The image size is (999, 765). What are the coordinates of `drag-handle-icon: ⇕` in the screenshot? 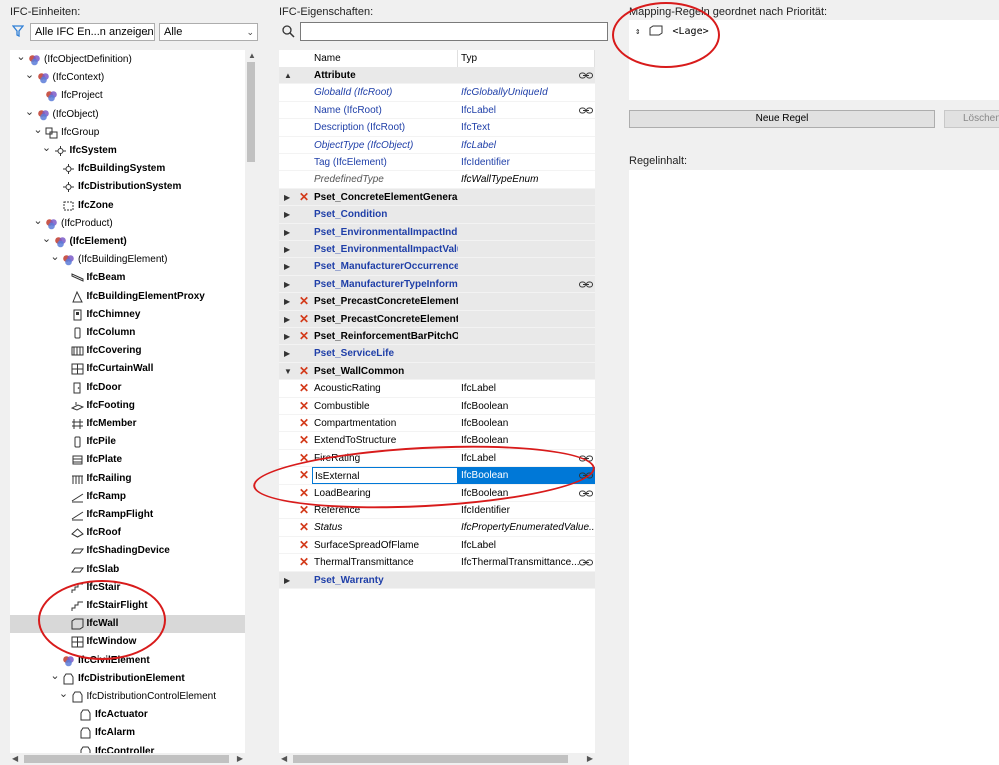 It's located at (637, 32).